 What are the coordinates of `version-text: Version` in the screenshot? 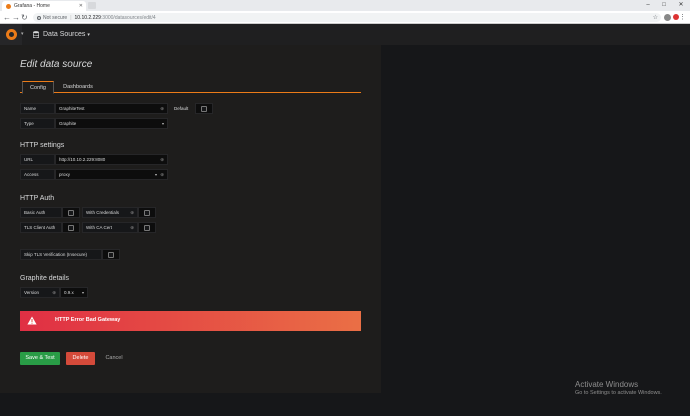 It's located at (32, 292).